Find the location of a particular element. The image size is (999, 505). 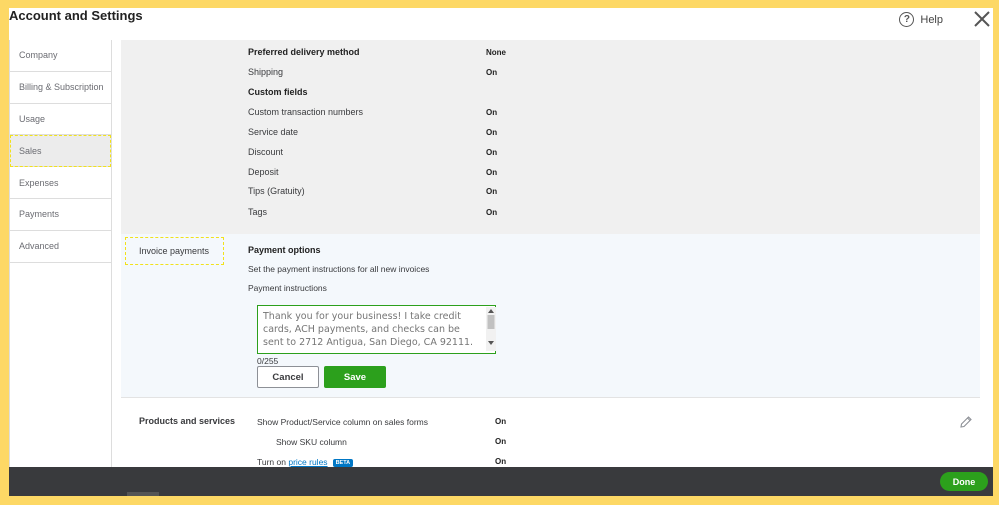

setting-label-deposit: Deposit is located at coordinates (263, 172).